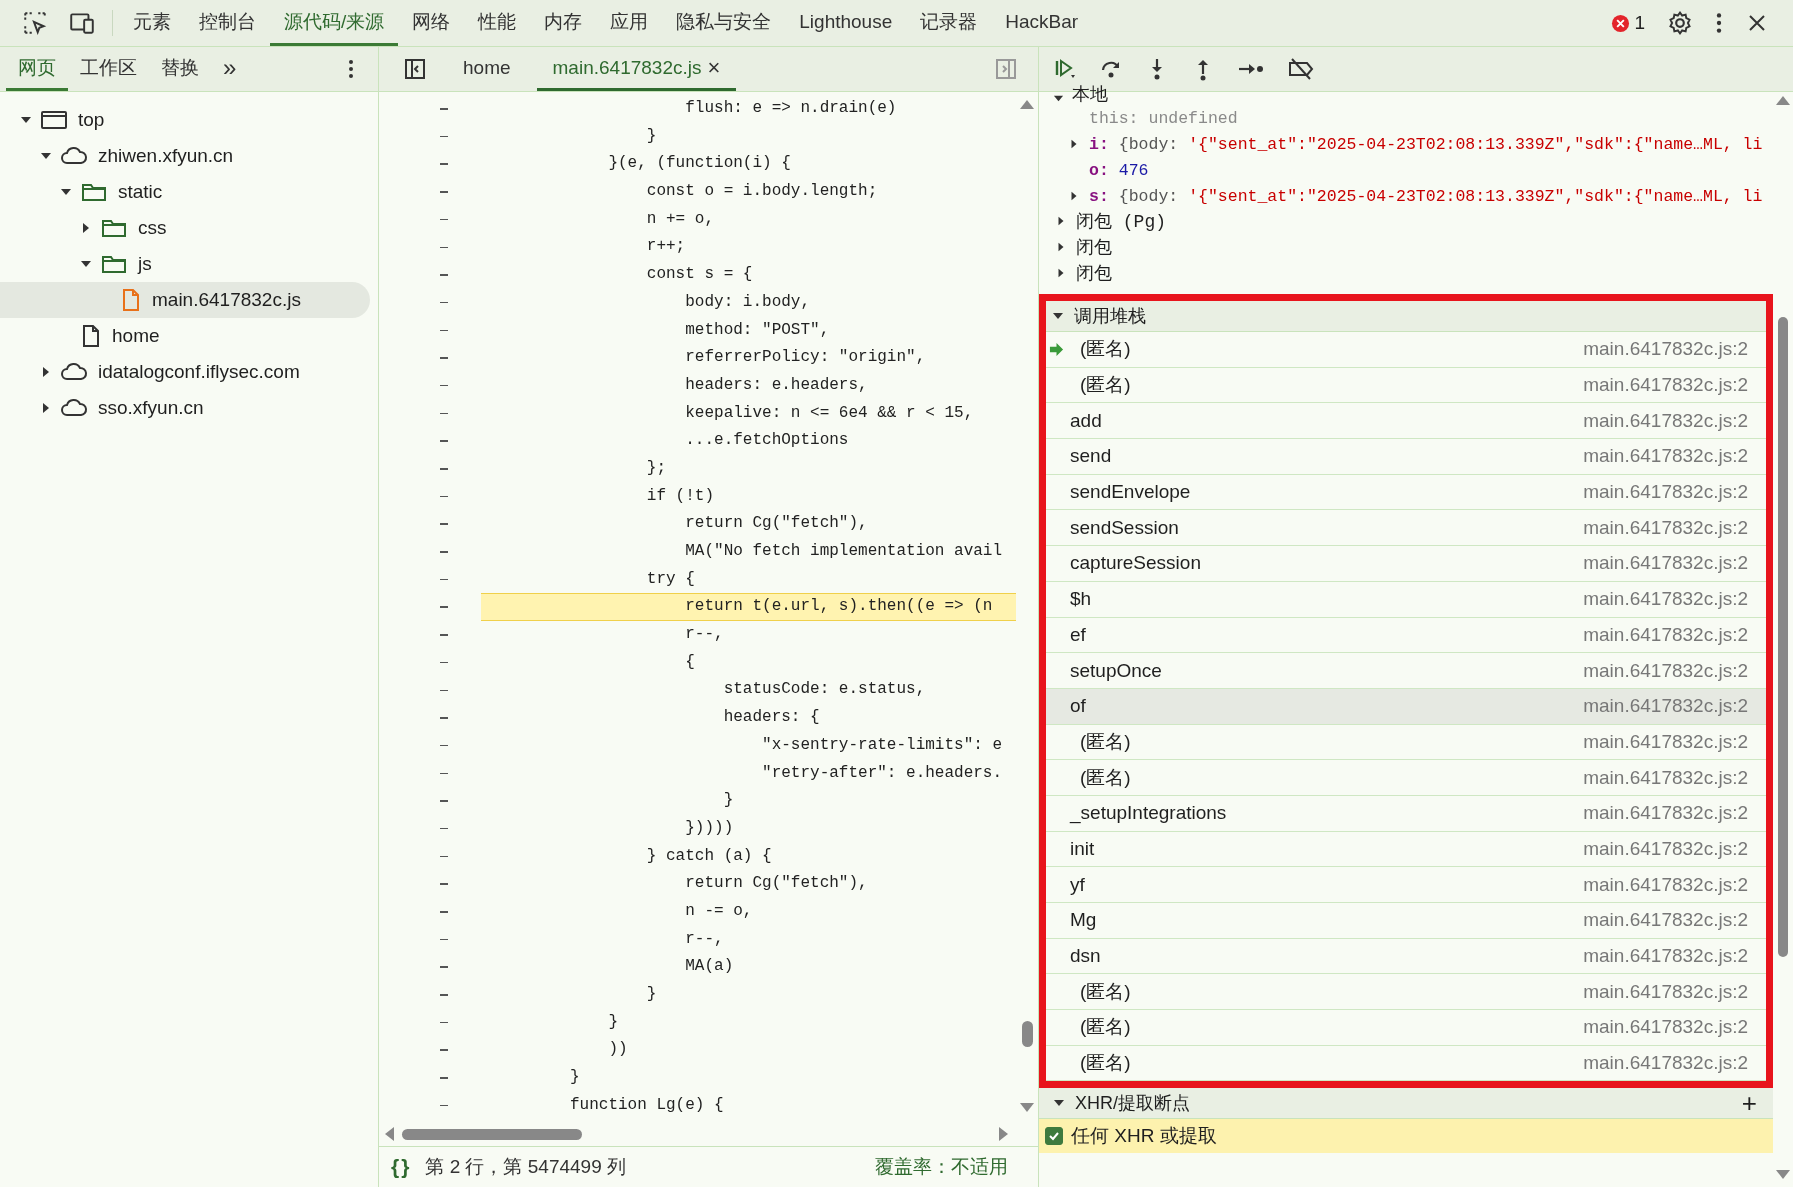  I want to click on tree-item: static, so click(185, 192).